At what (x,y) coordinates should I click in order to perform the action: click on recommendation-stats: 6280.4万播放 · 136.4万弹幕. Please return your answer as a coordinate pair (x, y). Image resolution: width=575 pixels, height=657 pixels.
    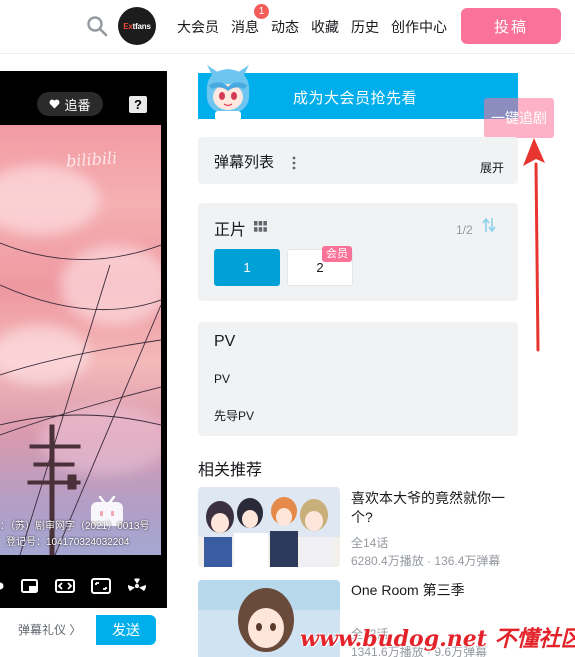
    Looking at the image, I should click on (426, 561).